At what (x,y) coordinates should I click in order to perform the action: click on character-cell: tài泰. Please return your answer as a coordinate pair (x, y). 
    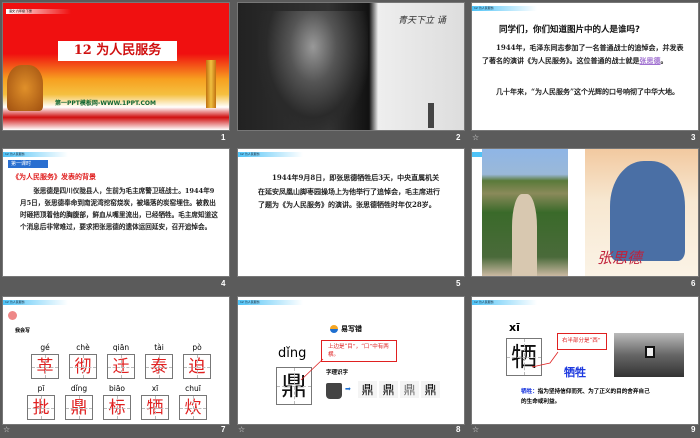
    Looking at the image, I should click on (159, 357).